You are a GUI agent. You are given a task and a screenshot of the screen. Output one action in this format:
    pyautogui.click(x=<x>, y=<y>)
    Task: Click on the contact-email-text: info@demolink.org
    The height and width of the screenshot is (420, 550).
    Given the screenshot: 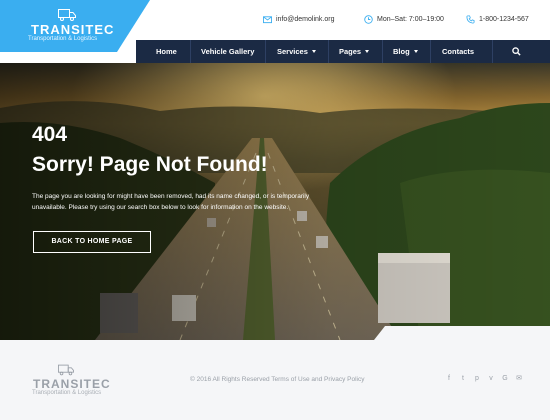 What is the action you would take?
    pyautogui.click(x=305, y=19)
    